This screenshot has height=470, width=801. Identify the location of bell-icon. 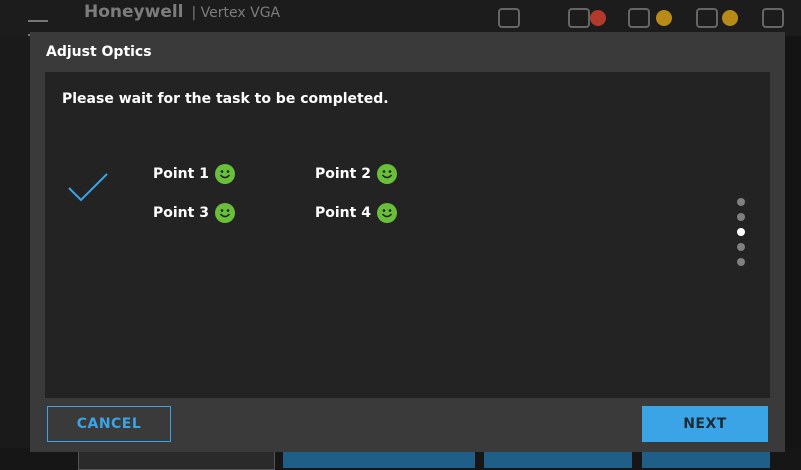
(579, 18).